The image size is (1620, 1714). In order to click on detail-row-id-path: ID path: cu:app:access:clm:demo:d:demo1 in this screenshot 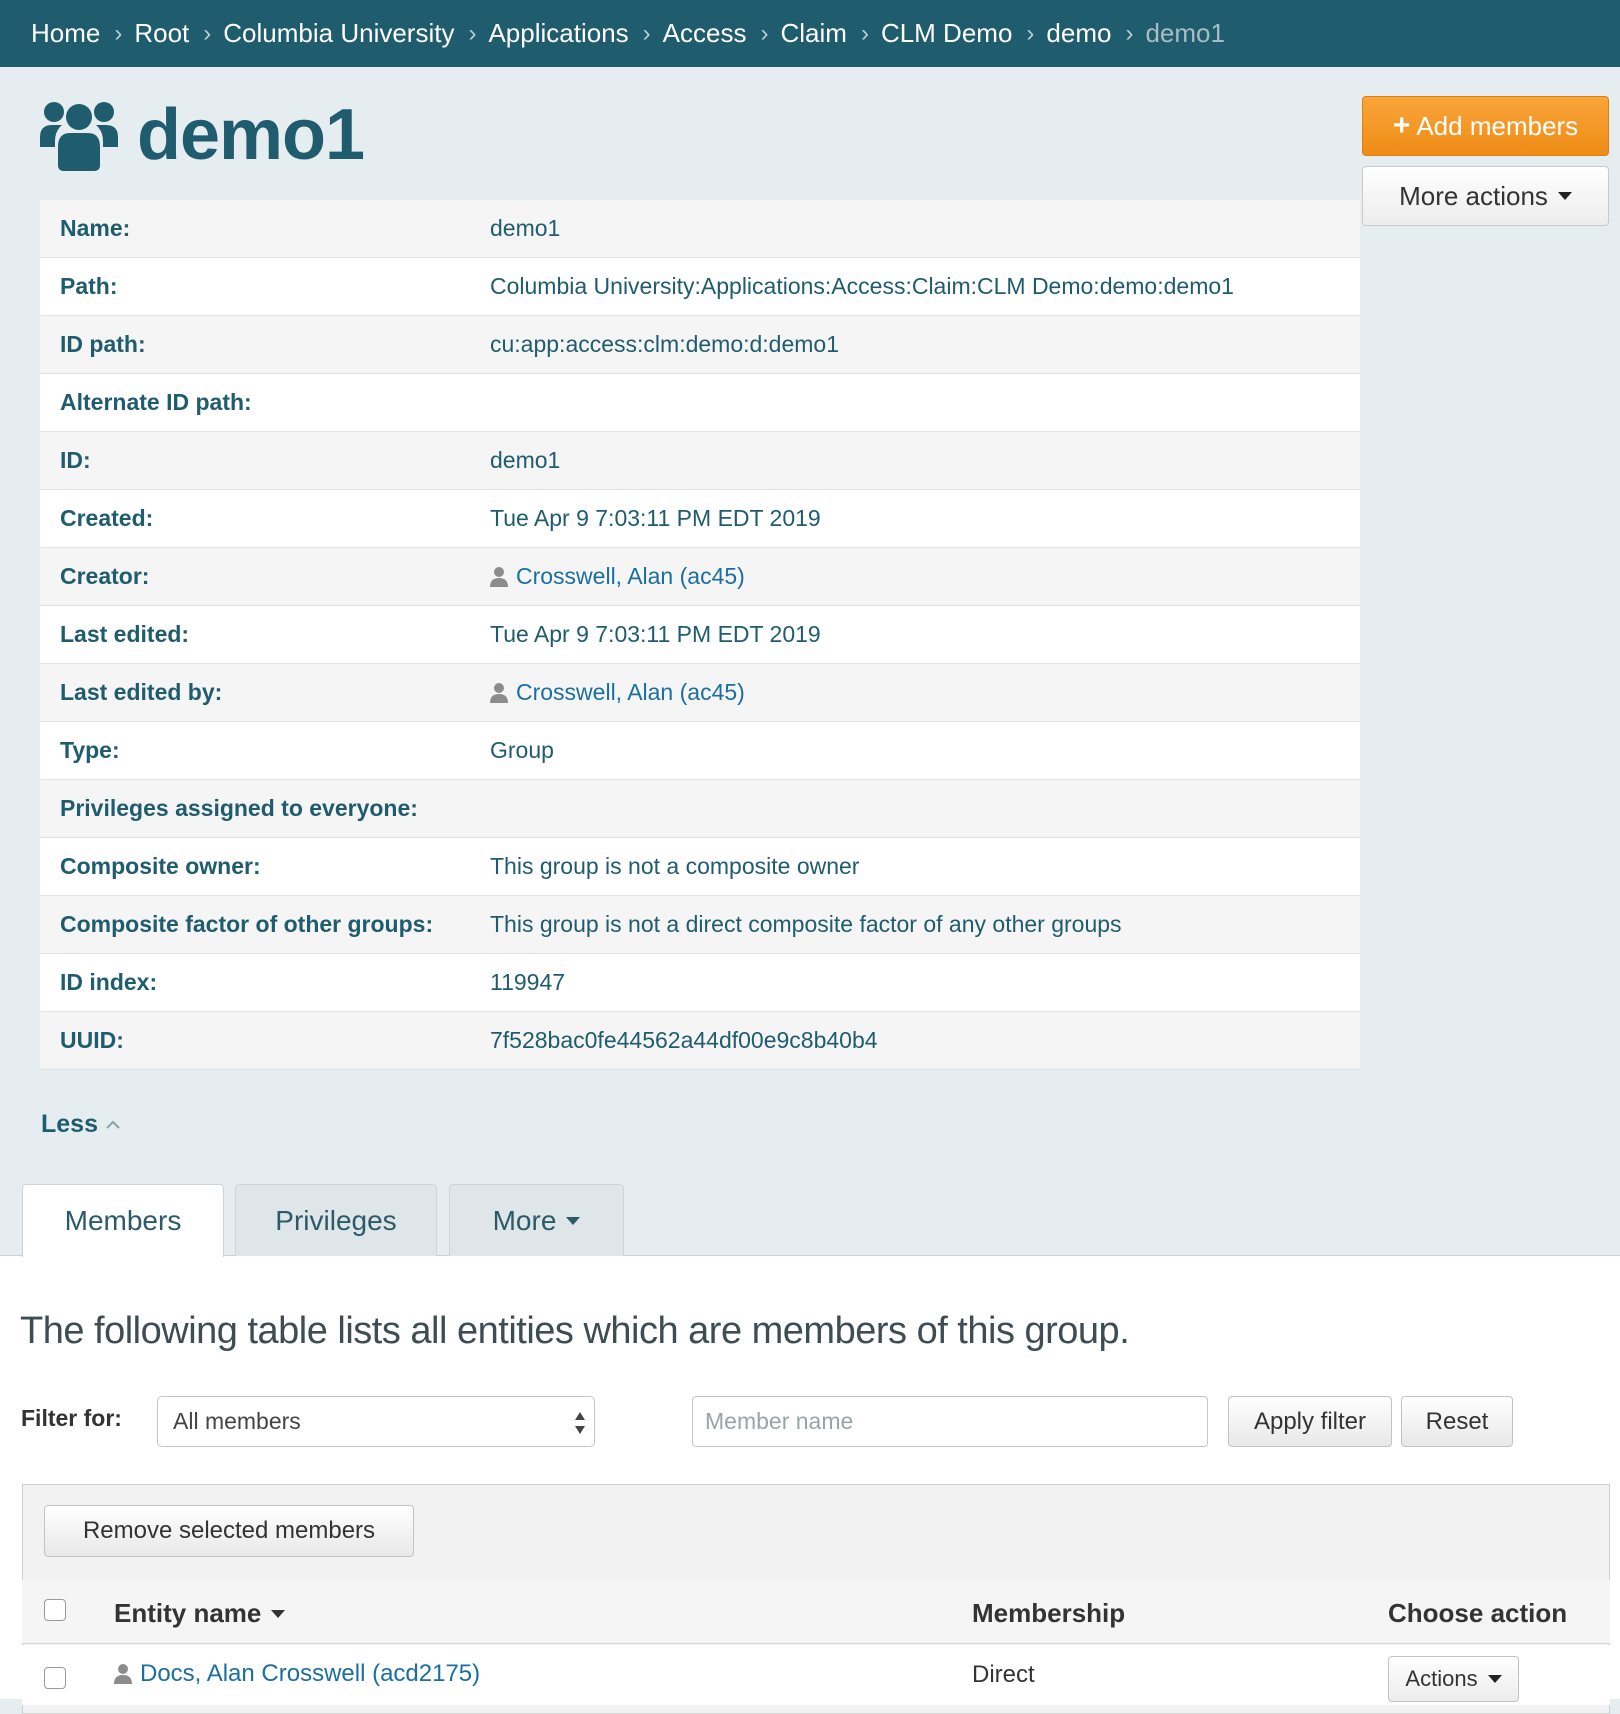, I will do `click(700, 345)`.